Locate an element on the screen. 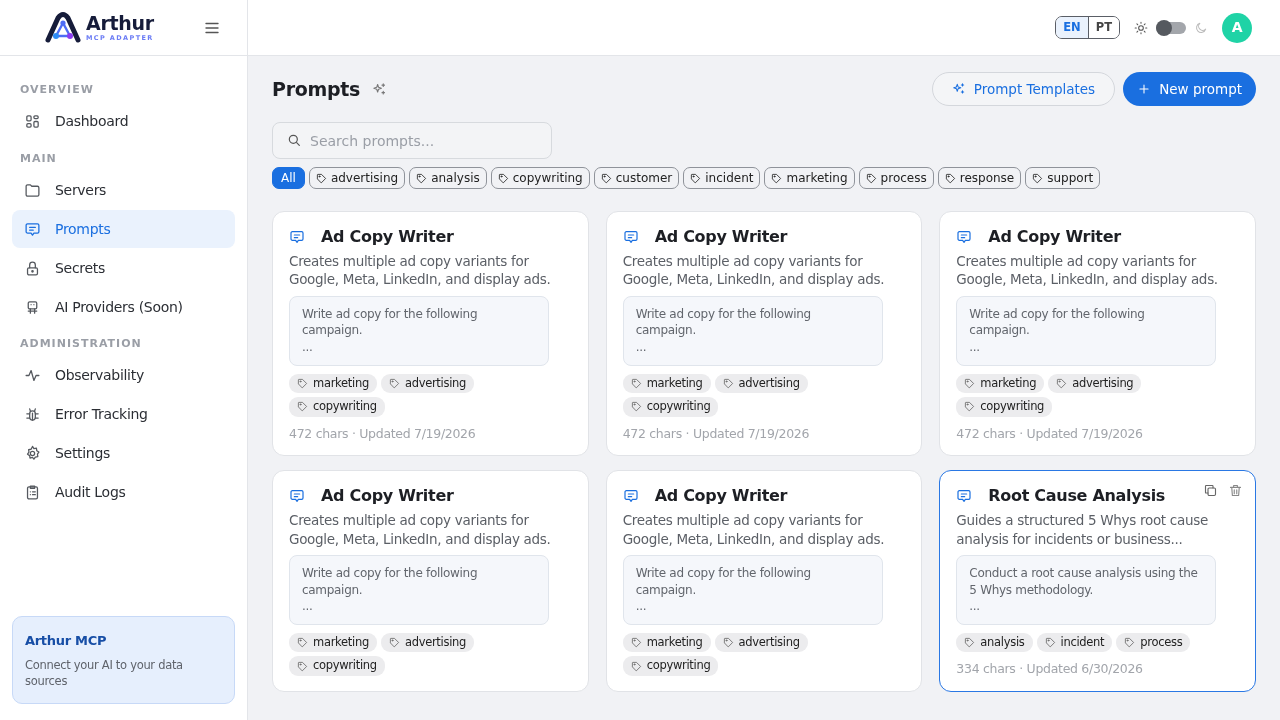 This screenshot has height=720, width=1280. sidebar-item: AI Providers (Soon) is located at coordinates (123, 307).